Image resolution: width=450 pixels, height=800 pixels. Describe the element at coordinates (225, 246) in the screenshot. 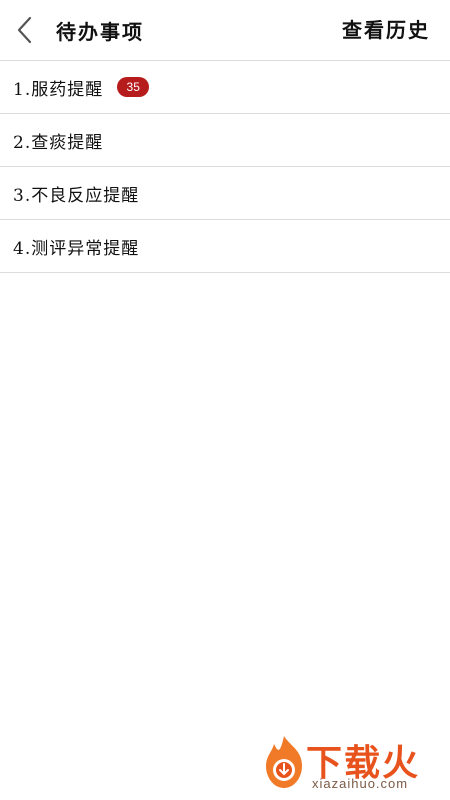

I see `list-item-assessment-abnormal: 4.测评异常提醒` at that location.